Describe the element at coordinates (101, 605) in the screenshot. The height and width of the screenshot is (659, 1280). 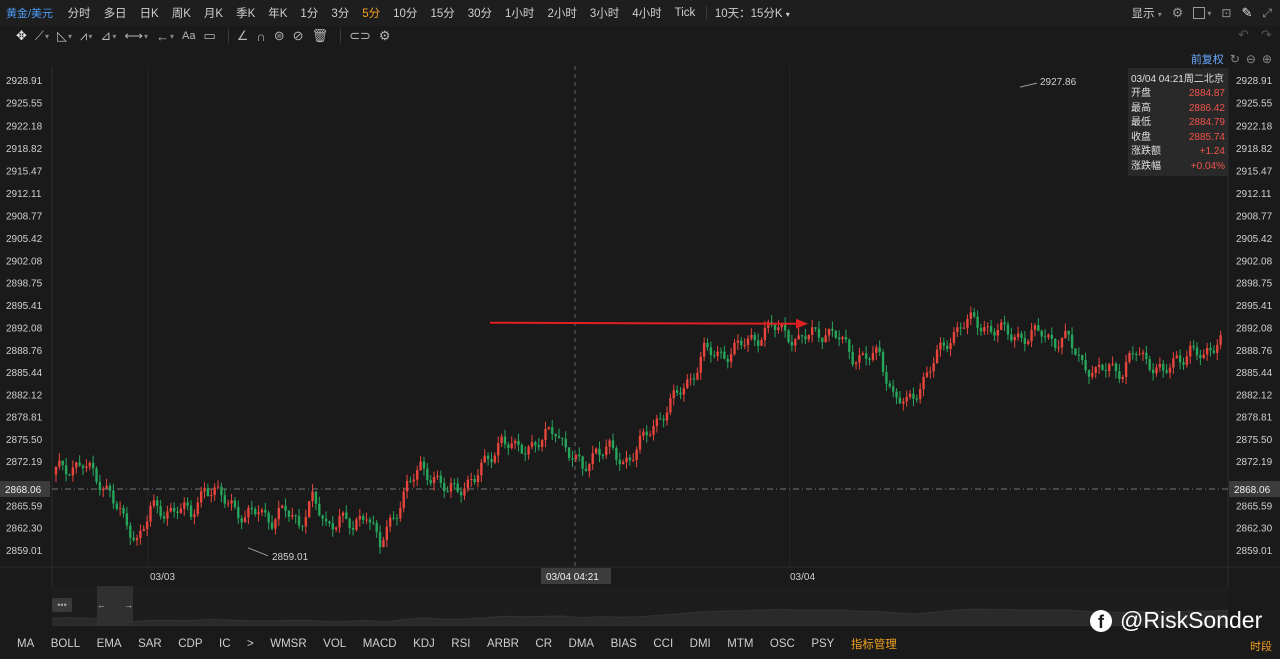
I see `nav-left-arrow-icon: ←` at that location.